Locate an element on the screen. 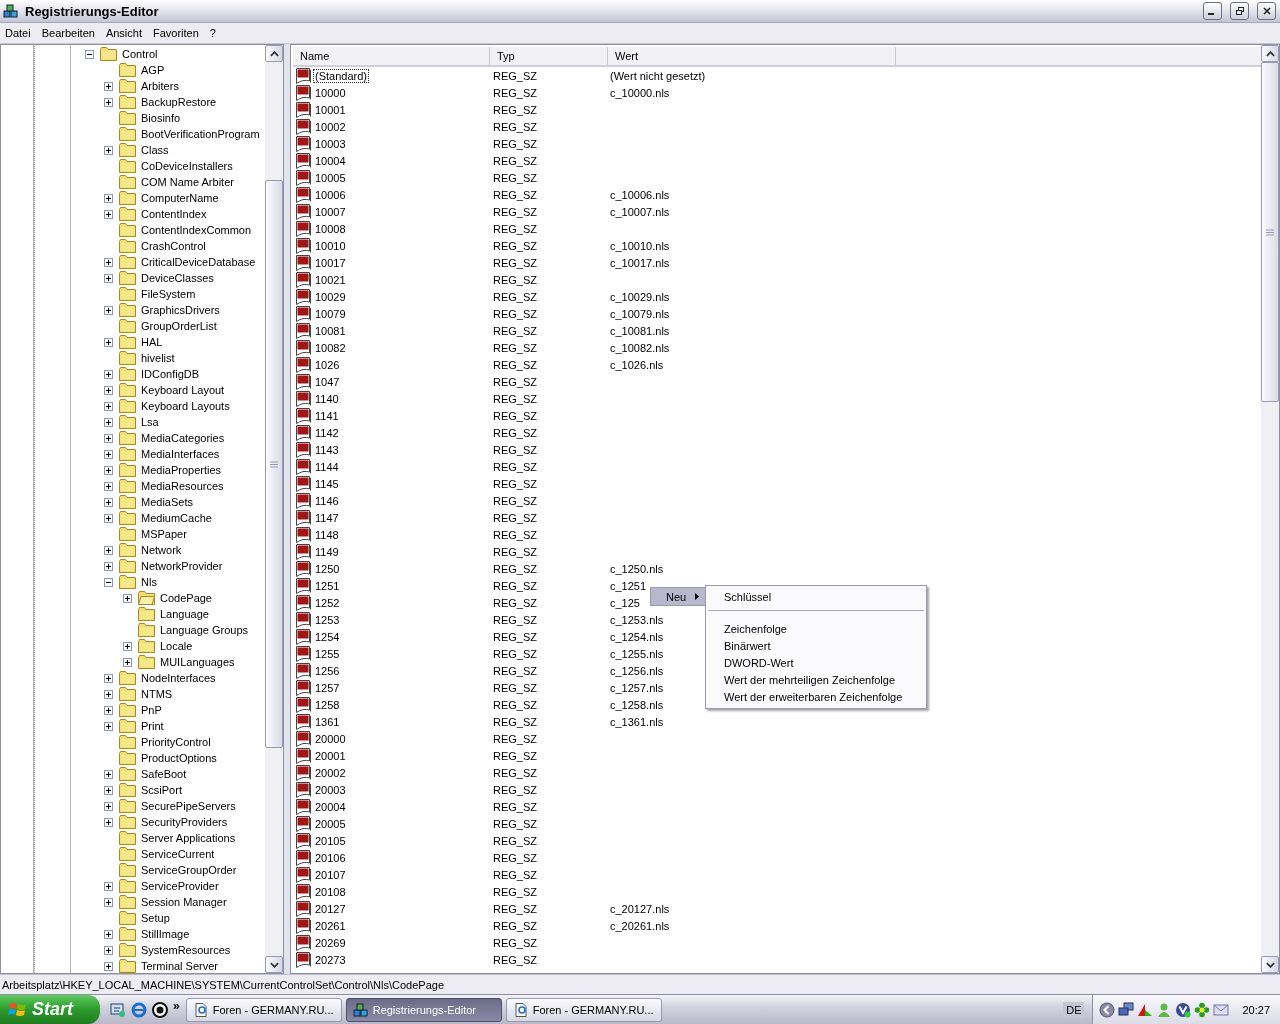 Image resolution: width=1280 pixels, height=1024 pixels. value-name: 10081 is located at coordinates (330, 330).